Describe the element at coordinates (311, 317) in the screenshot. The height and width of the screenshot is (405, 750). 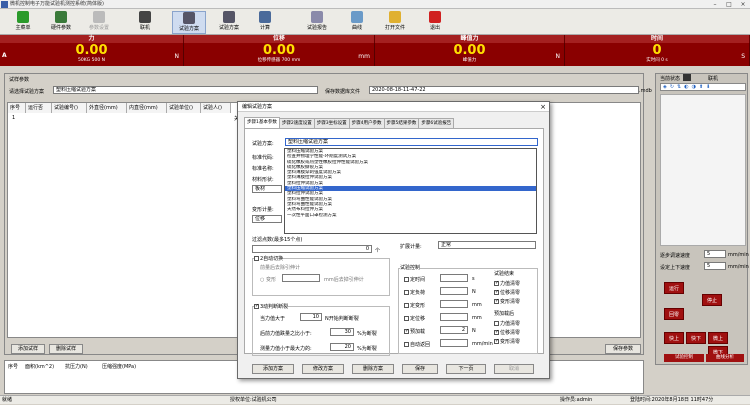
I see `break-force-input: 10` at that location.